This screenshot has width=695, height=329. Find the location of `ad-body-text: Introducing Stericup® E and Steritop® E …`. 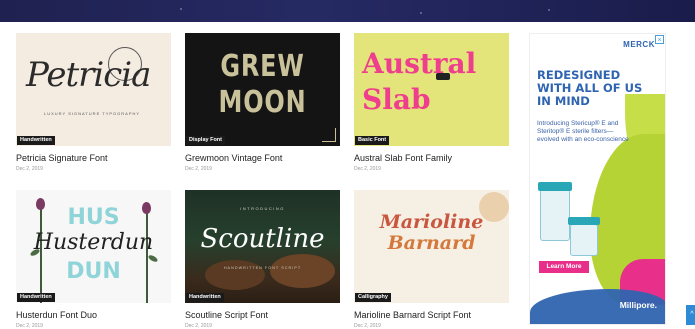

ad-body-text: Introducing Stericup® E and Steritop® E … is located at coordinates (583, 131).